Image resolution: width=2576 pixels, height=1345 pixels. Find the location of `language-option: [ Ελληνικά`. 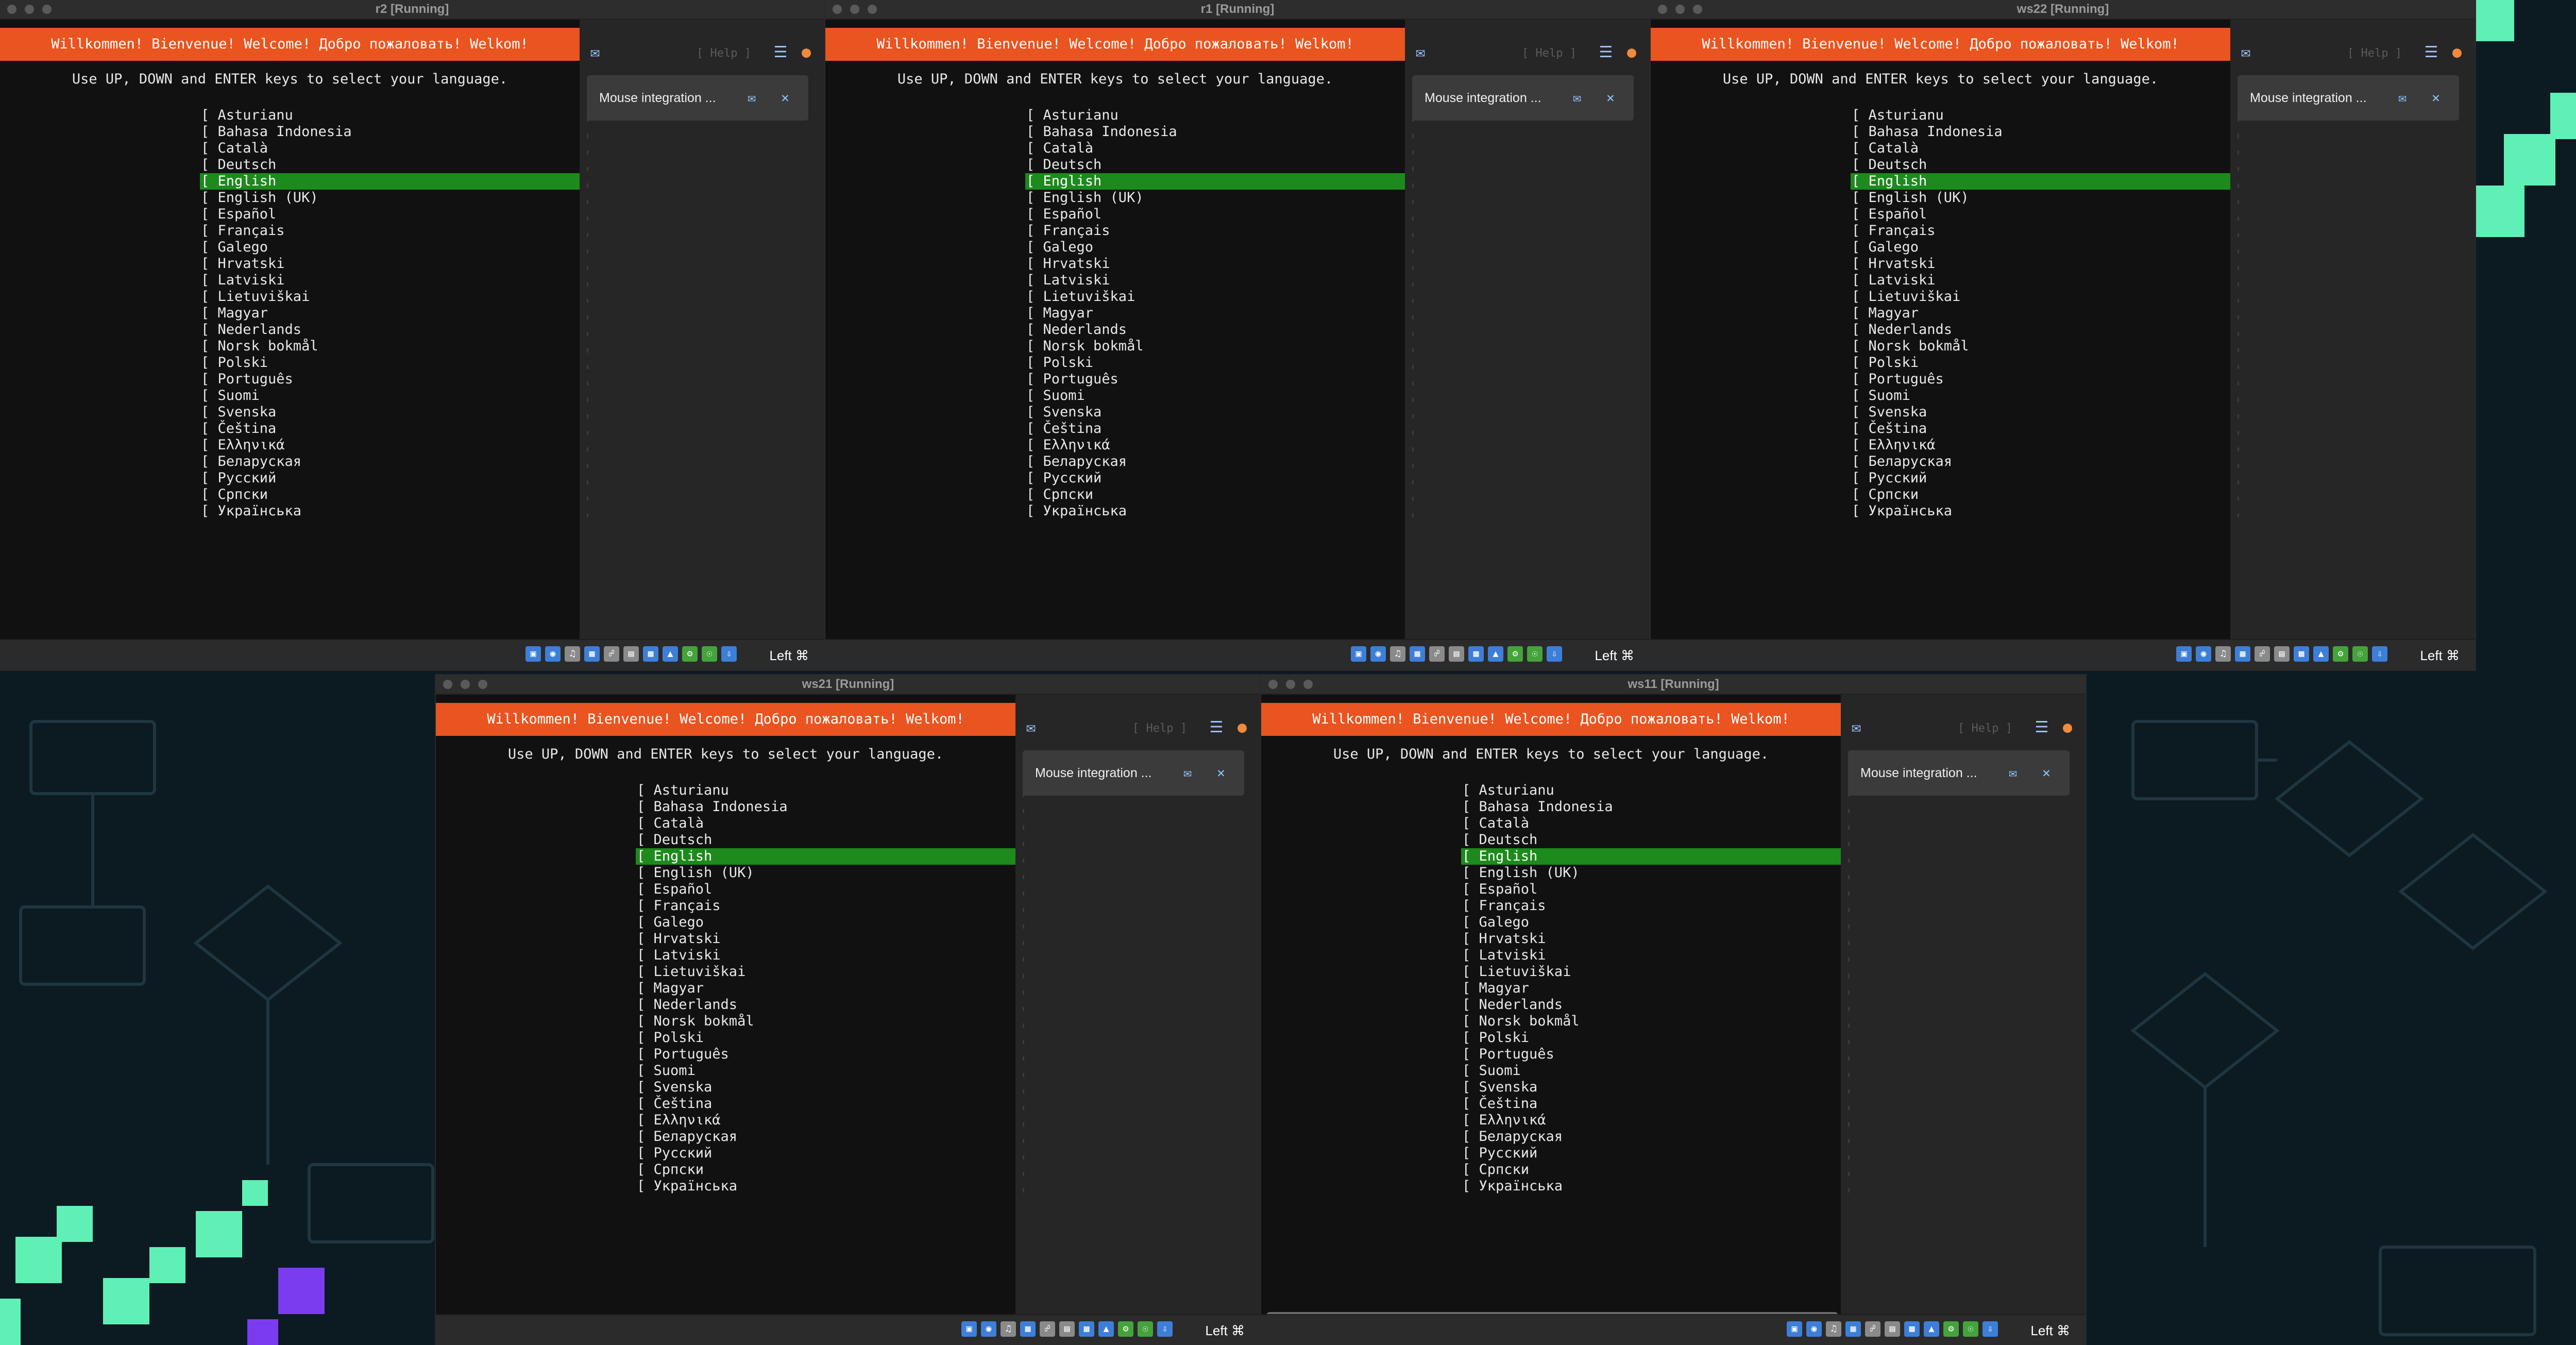

language-option: [ Ελληνικά is located at coordinates (1215, 445).